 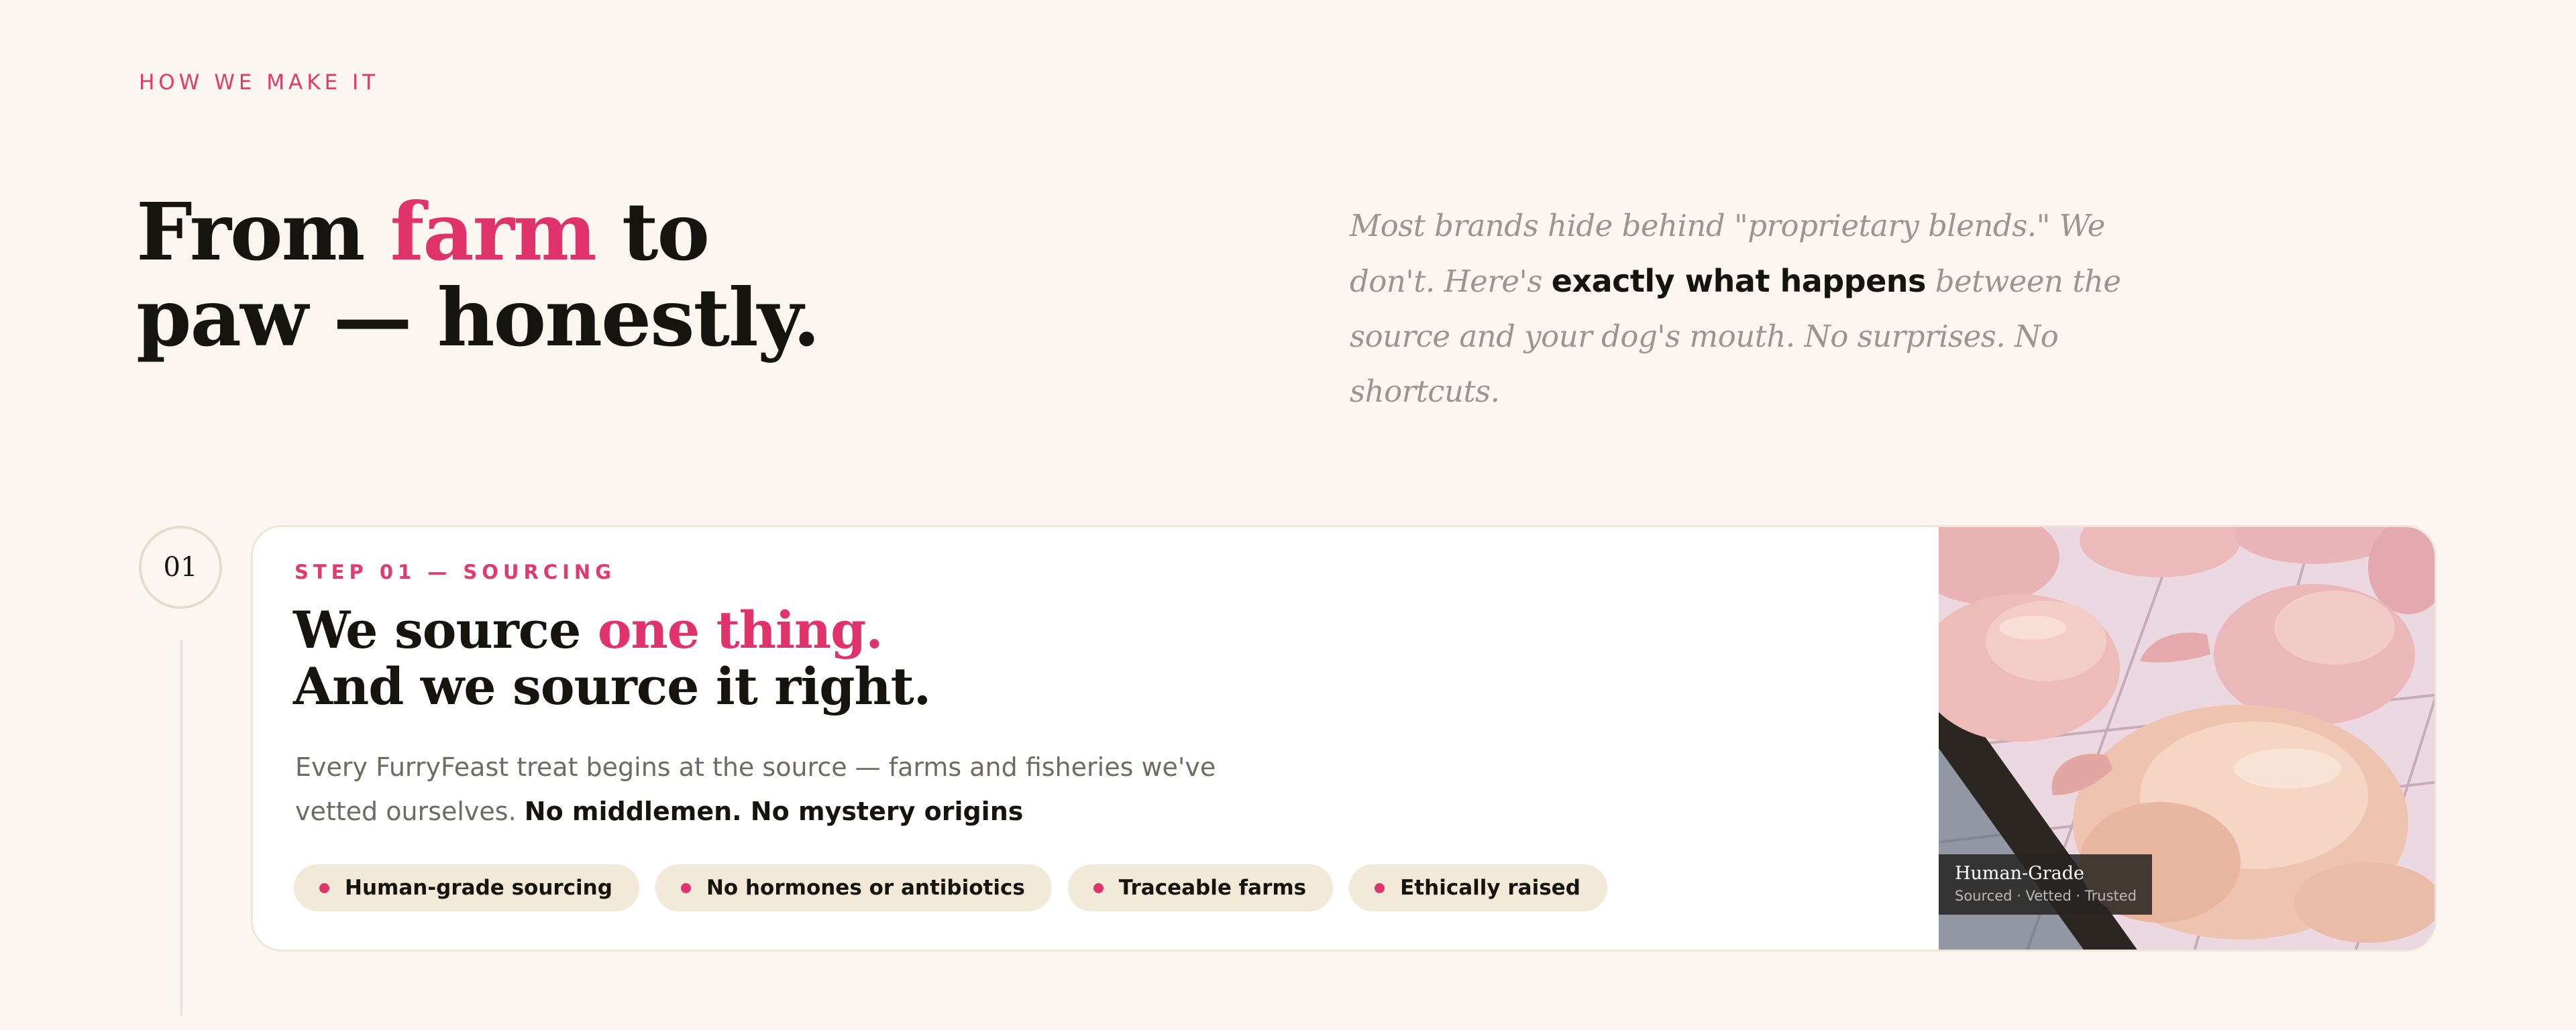 What do you see at coordinates (263, 231) in the screenshot?
I see `title-text: From` at bounding box center [263, 231].